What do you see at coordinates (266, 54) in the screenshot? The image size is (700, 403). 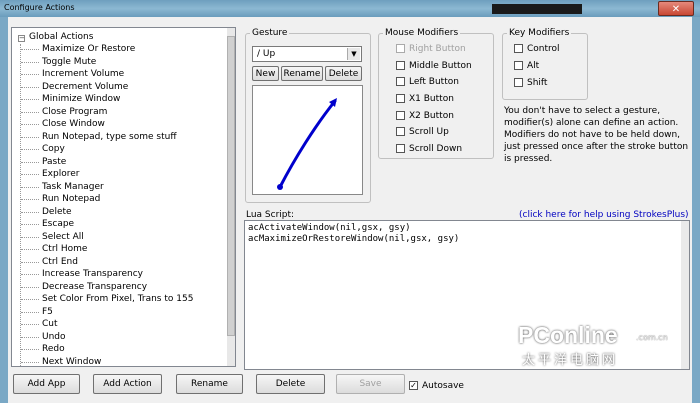 I see `gesture-selected-value: / Up` at bounding box center [266, 54].